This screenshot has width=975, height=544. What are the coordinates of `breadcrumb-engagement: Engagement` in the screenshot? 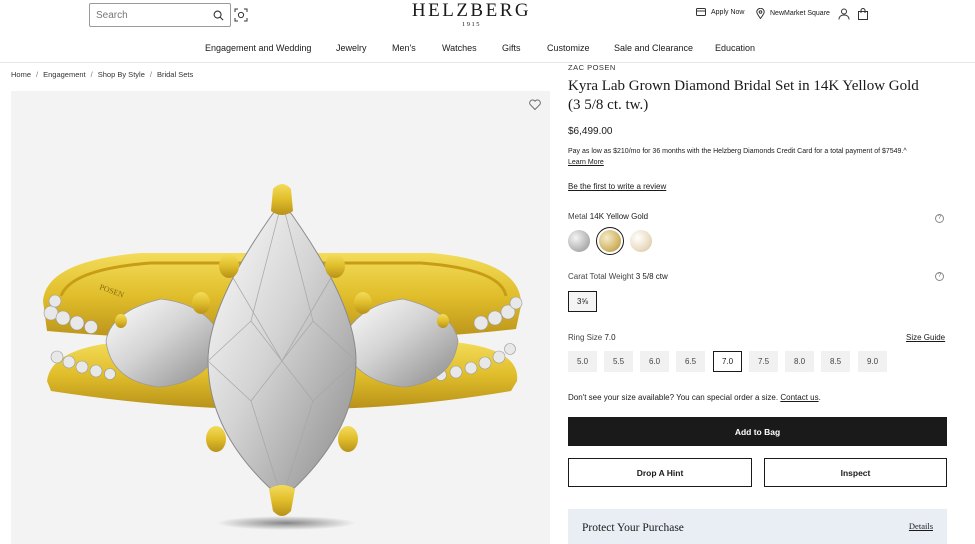 It's located at (64, 74).